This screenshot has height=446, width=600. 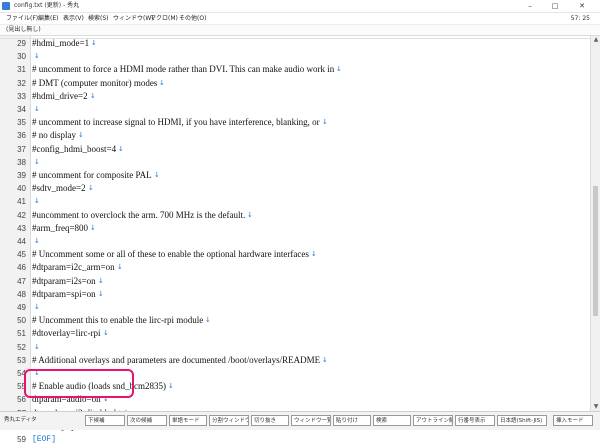 I want to click on line-number: 49, so click(x=21, y=307).